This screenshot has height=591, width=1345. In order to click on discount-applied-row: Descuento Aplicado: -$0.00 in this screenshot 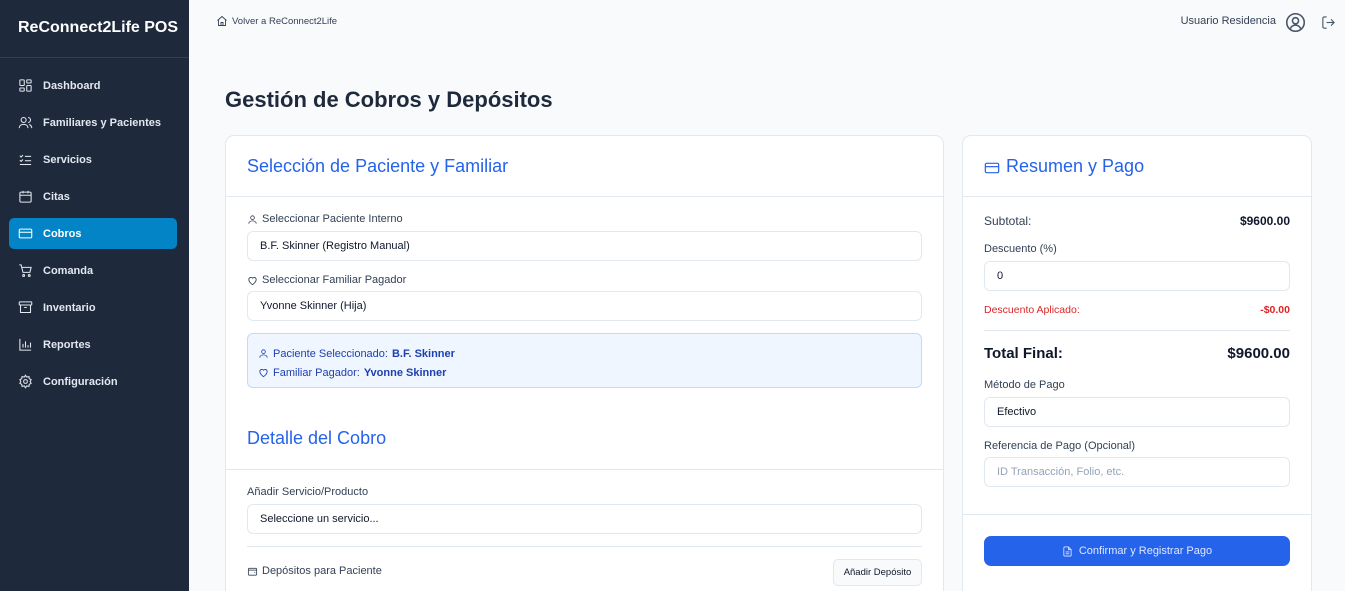, I will do `click(1137, 310)`.